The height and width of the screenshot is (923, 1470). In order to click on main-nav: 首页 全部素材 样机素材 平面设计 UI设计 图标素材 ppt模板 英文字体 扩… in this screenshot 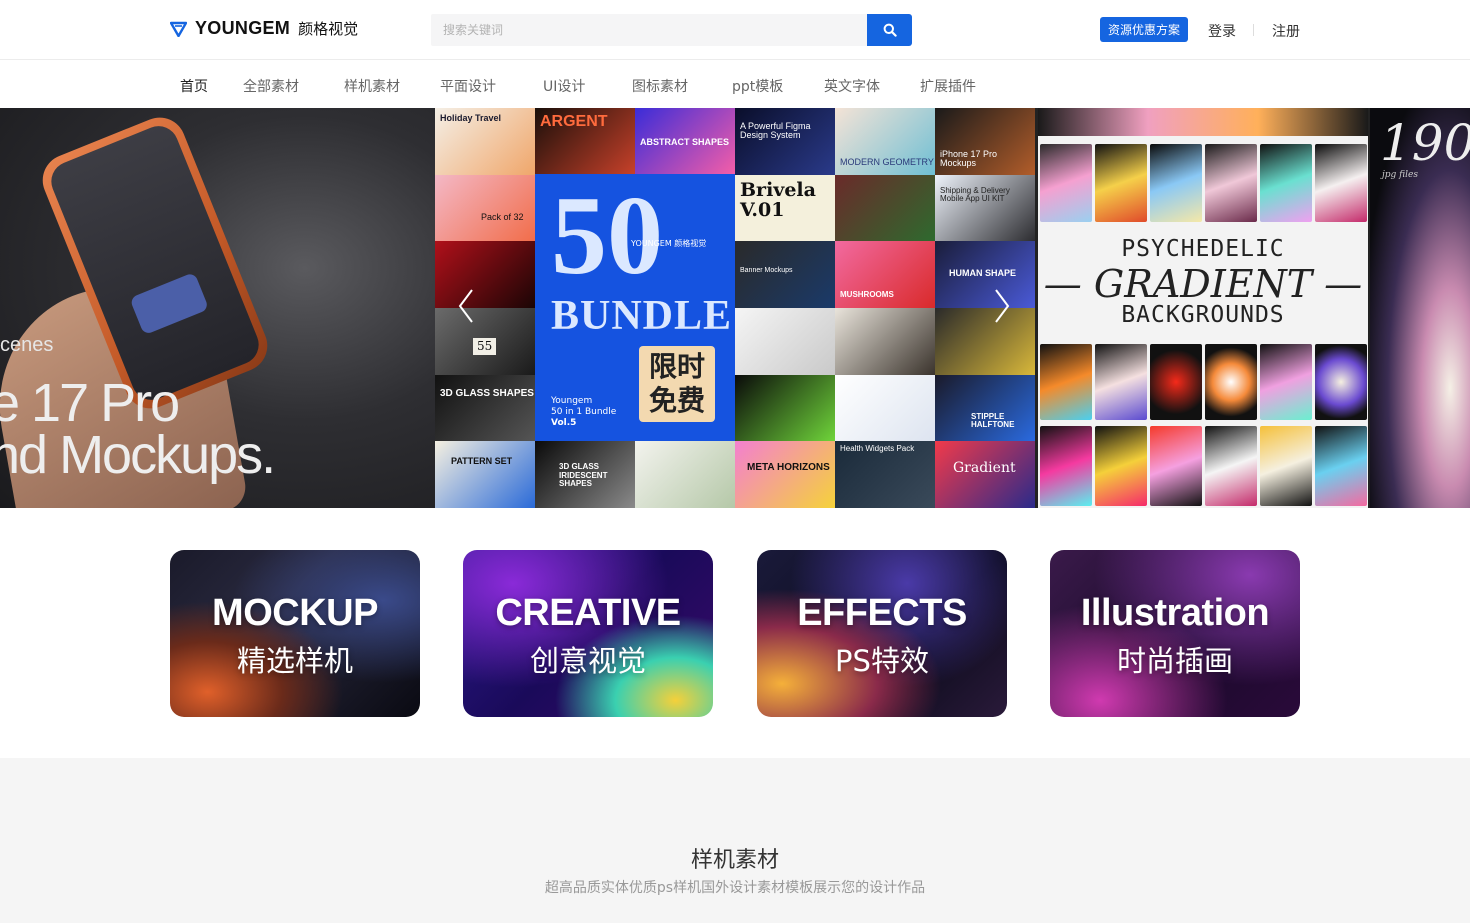, I will do `click(735, 84)`.